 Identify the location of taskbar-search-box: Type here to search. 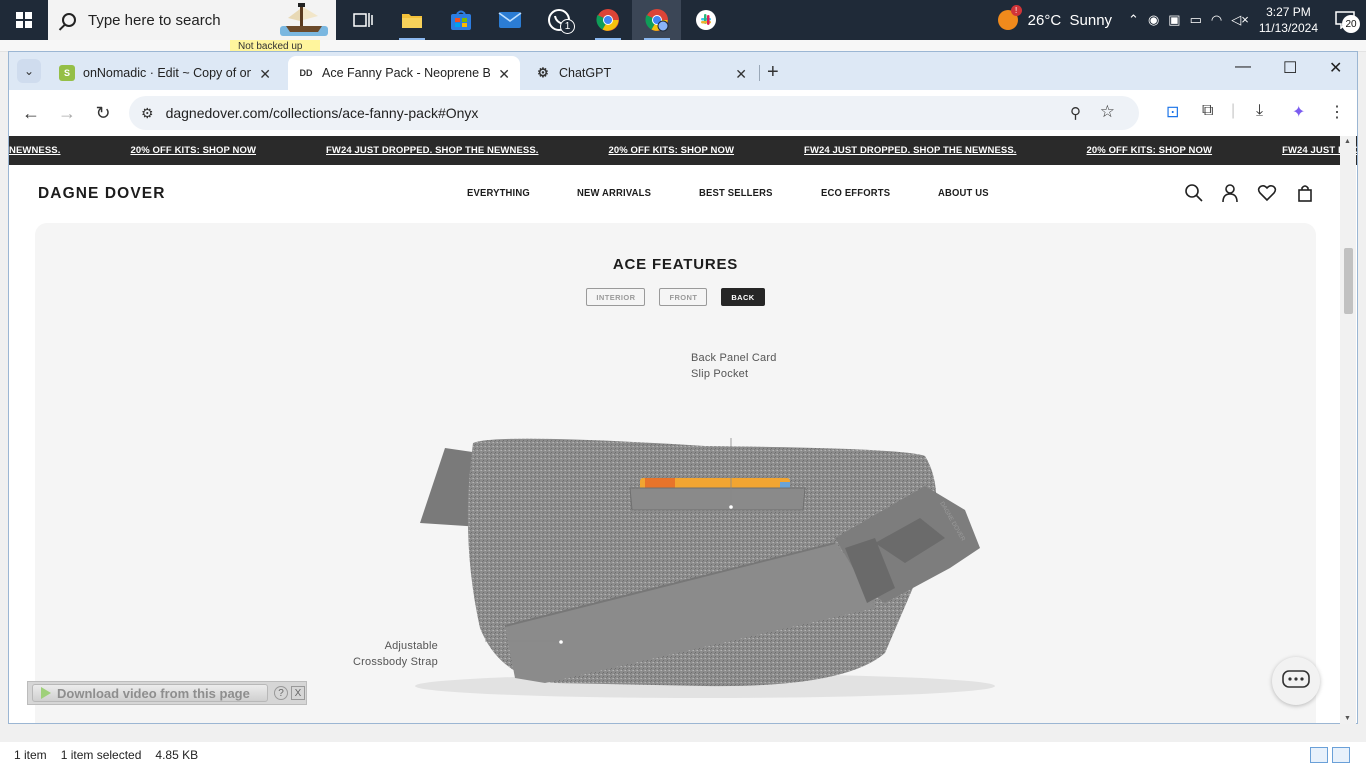
(192, 20).